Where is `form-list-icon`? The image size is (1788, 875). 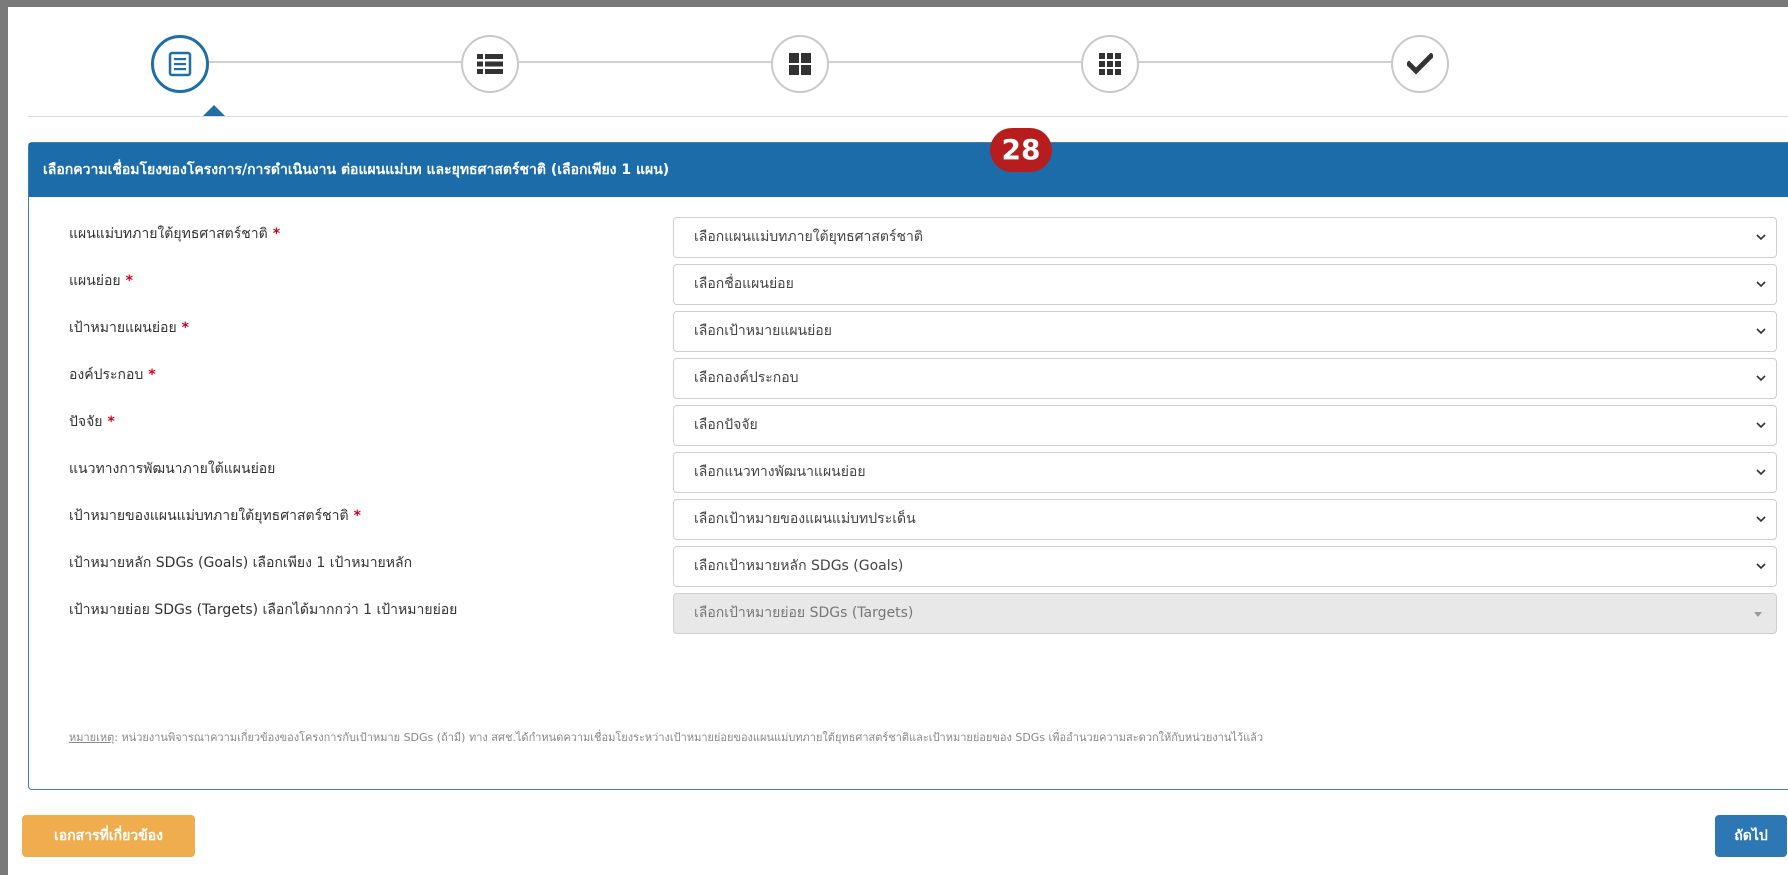 form-list-icon is located at coordinates (180, 64).